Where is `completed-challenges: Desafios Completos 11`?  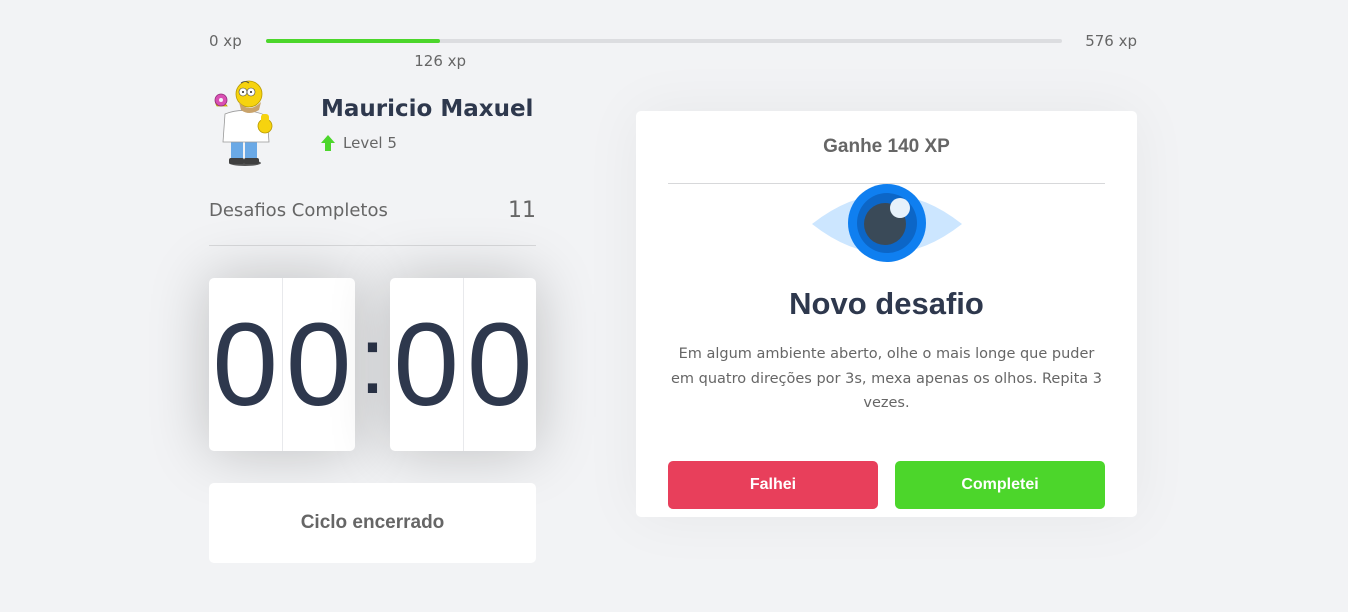 completed-challenges: Desafios Completos 11 is located at coordinates (372, 222).